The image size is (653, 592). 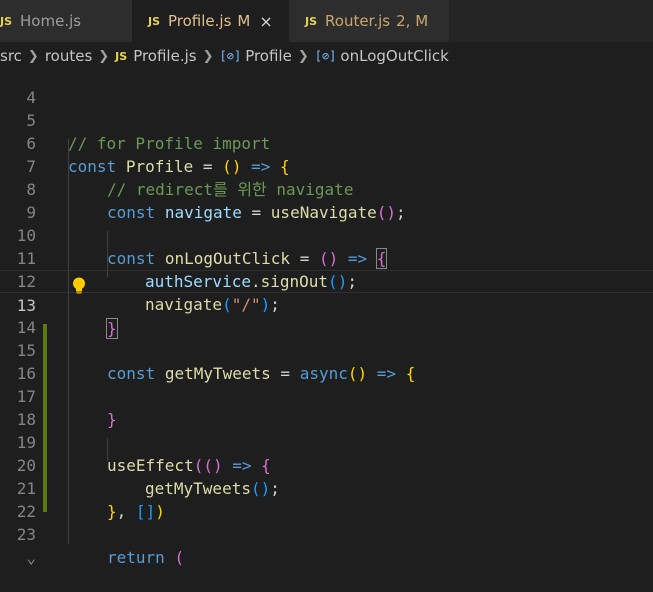 I want to click on code-line: 10 const onLogOutClick = () => {, so click(x=326, y=235).